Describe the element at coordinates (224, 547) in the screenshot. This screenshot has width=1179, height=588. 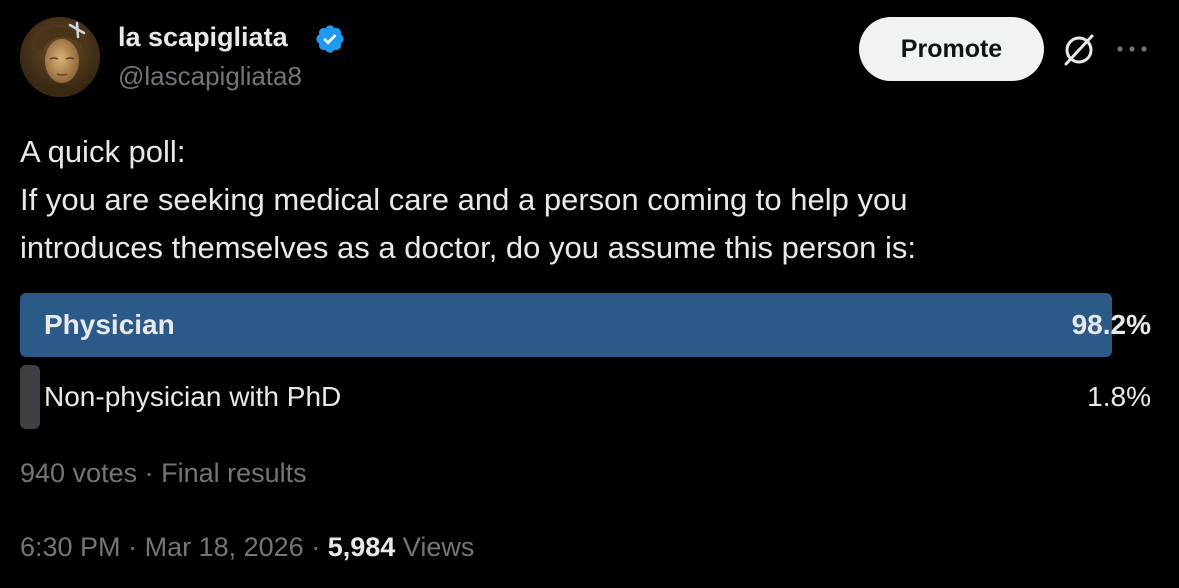
I see `tweet-date: Mar 18, 2026` at that location.